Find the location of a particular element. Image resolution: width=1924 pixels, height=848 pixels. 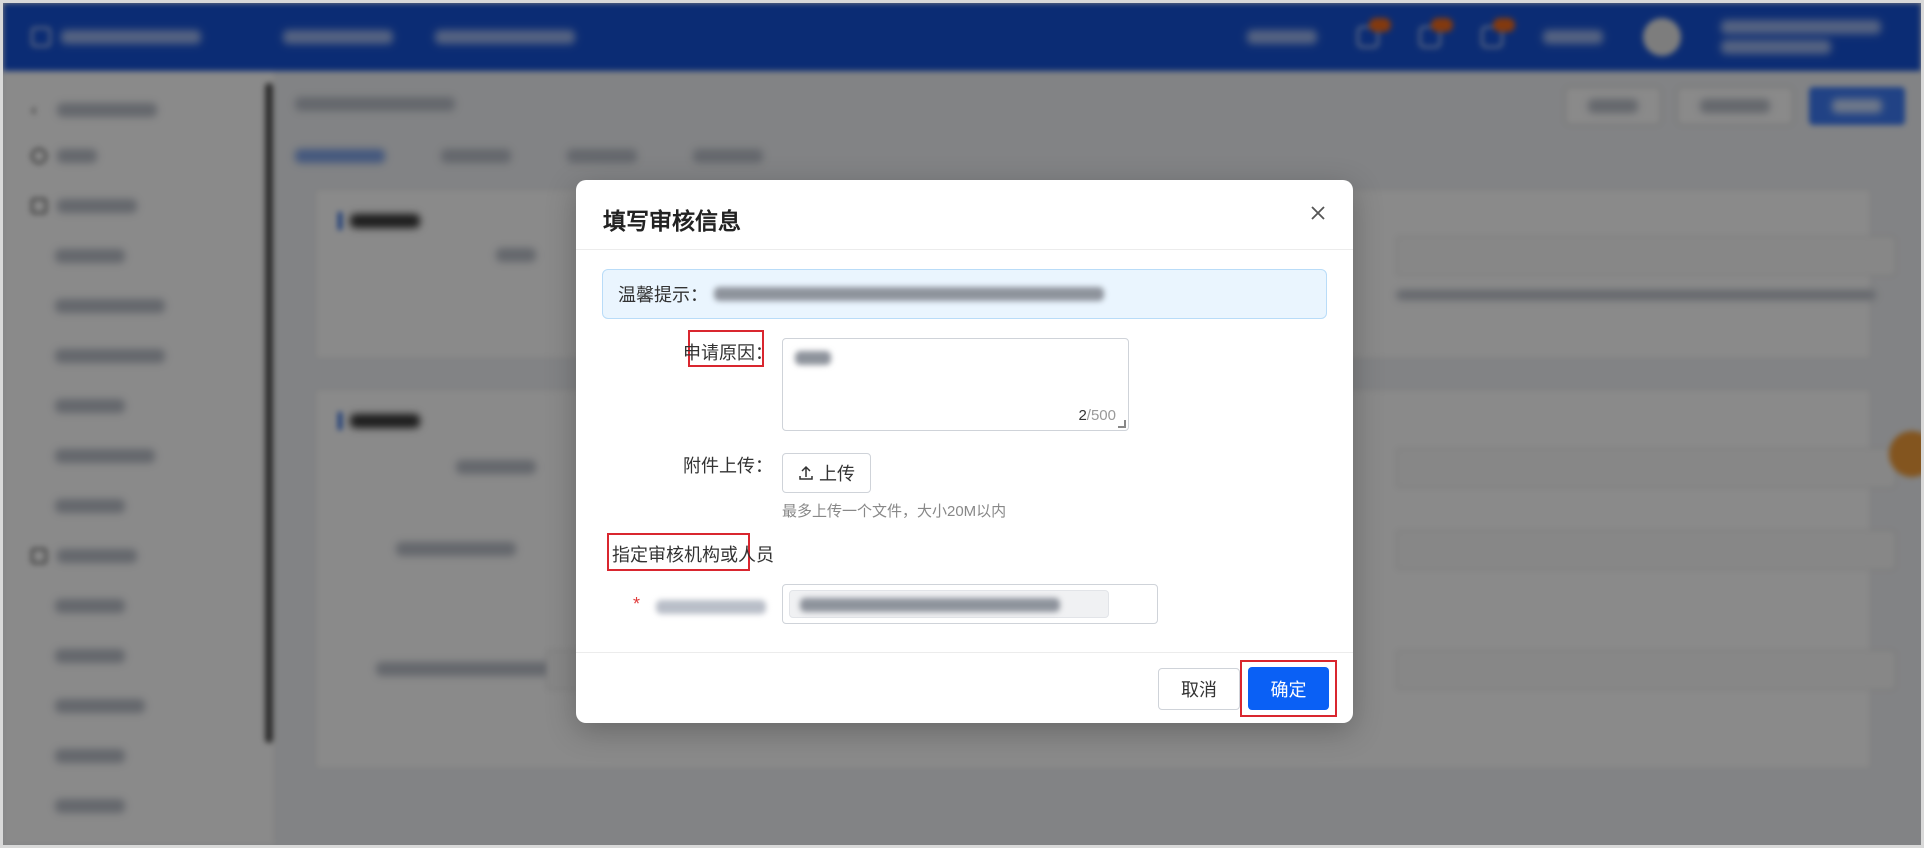

designate-label: 指定审核机构或人员 is located at coordinates (693, 555).